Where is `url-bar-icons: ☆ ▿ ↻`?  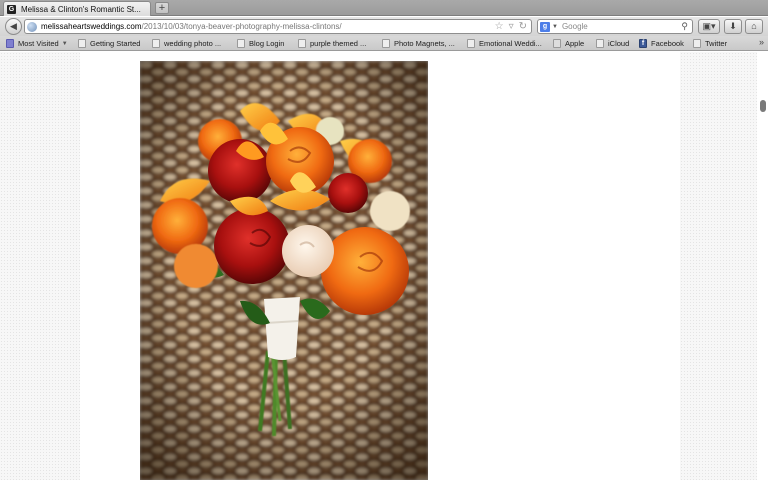 url-bar-icons: ☆ ▿ ↻ is located at coordinates (511, 27).